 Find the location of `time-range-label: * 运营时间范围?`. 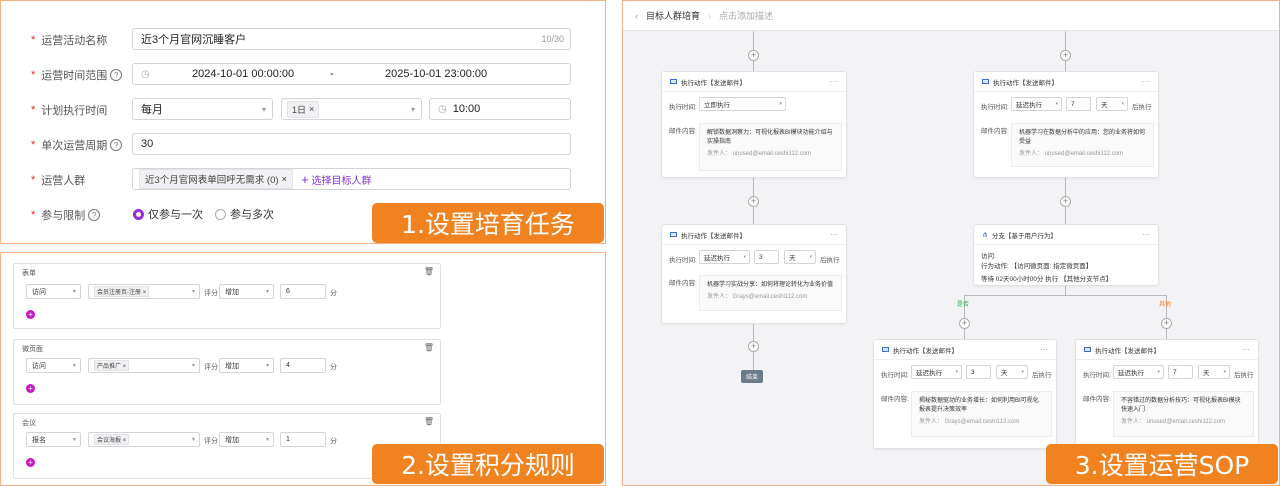

time-range-label: * 运营时间范围? is located at coordinates (77, 75).